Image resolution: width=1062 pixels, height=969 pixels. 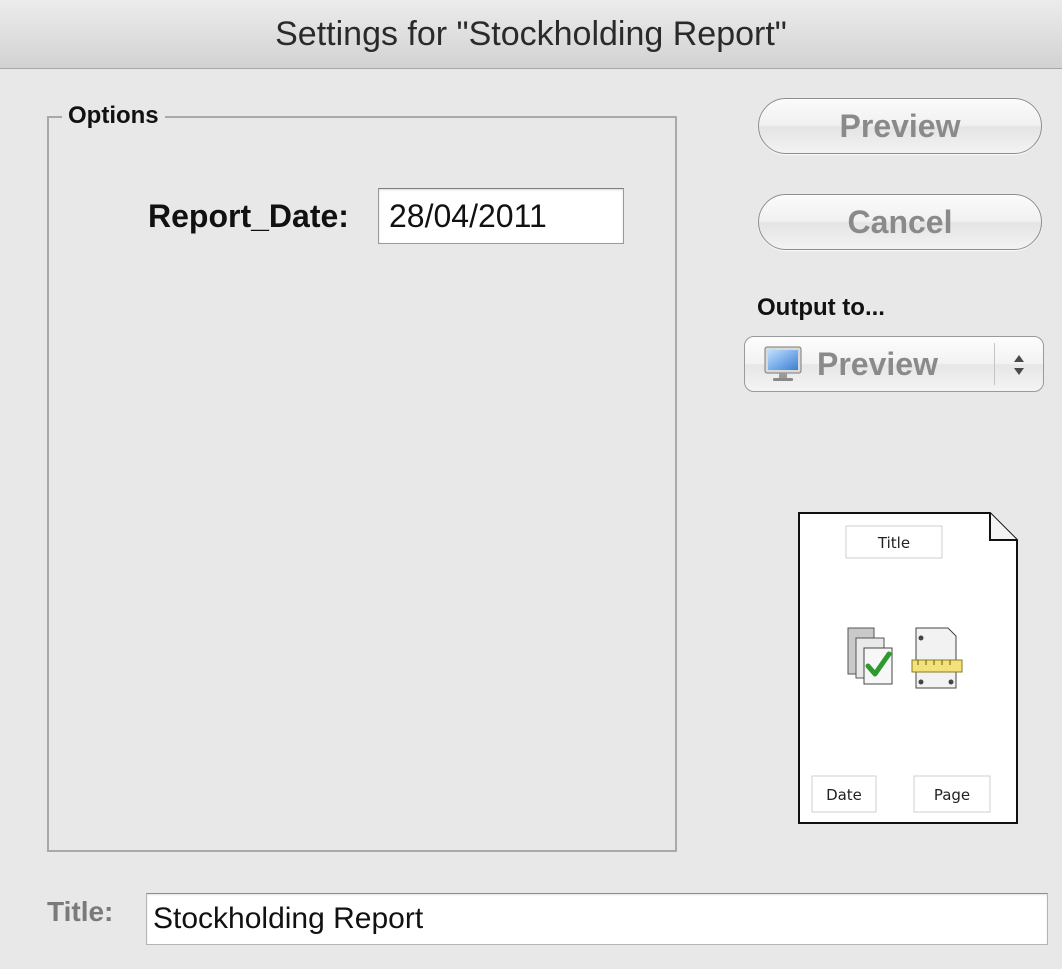 What do you see at coordinates (877, 363) in the screenshot?
I see `output-selected-value: Preview` at bounding box center [877, 363].